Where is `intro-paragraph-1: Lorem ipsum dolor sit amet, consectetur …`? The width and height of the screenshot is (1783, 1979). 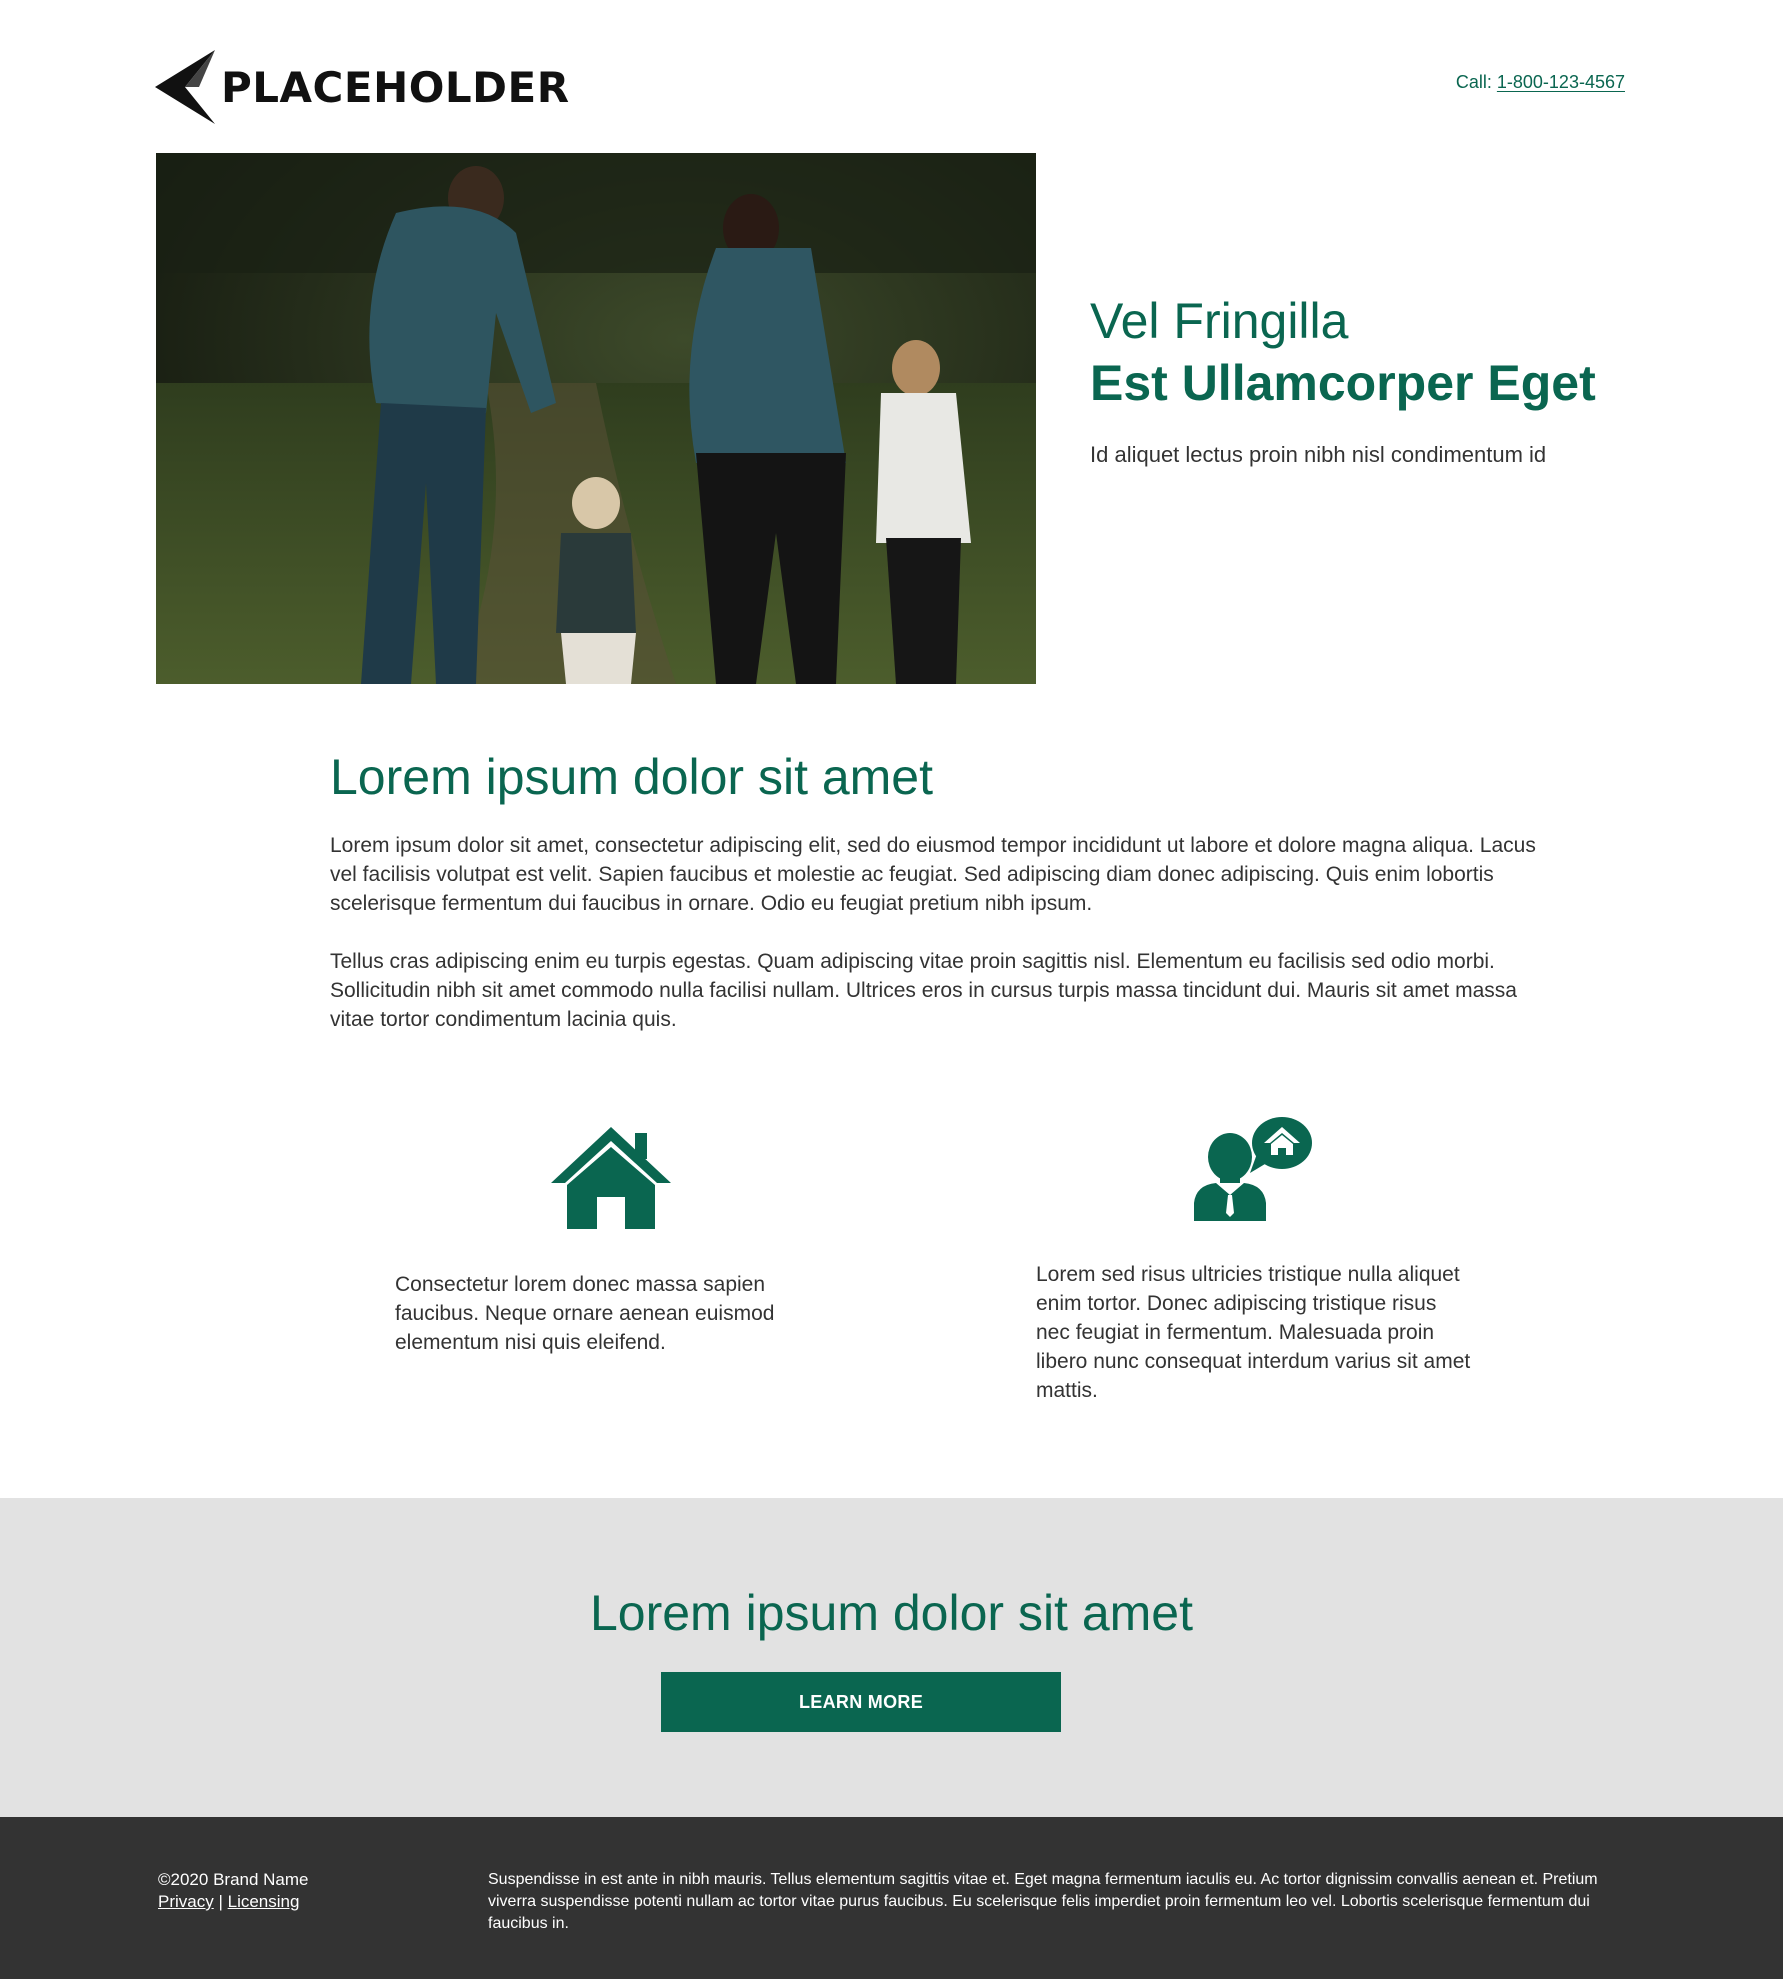 intro-paragraph-1: Lorem ipsum dolor sit amet, consectetur … is located at coordinates (933, 874).